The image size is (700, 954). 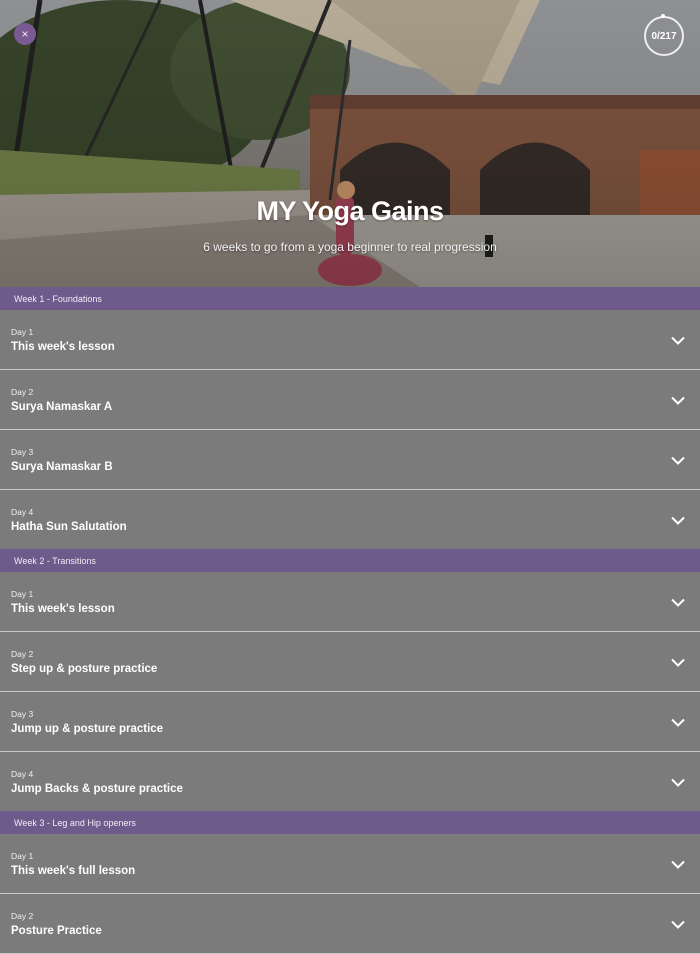 What do you see at coordinates (69, 527) in the screenshot?
I see `day-title: Hatha Sun Salutation` at bounding box center [69, 527].